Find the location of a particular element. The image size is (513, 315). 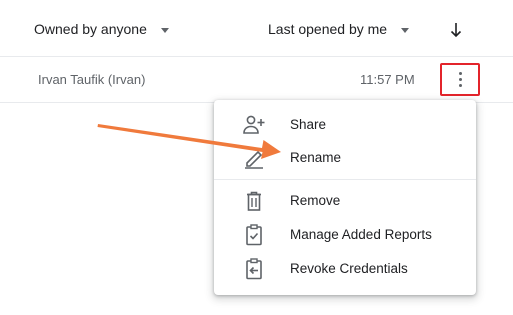

row-time: 11:57 PM is located at coordinates (387, 79).